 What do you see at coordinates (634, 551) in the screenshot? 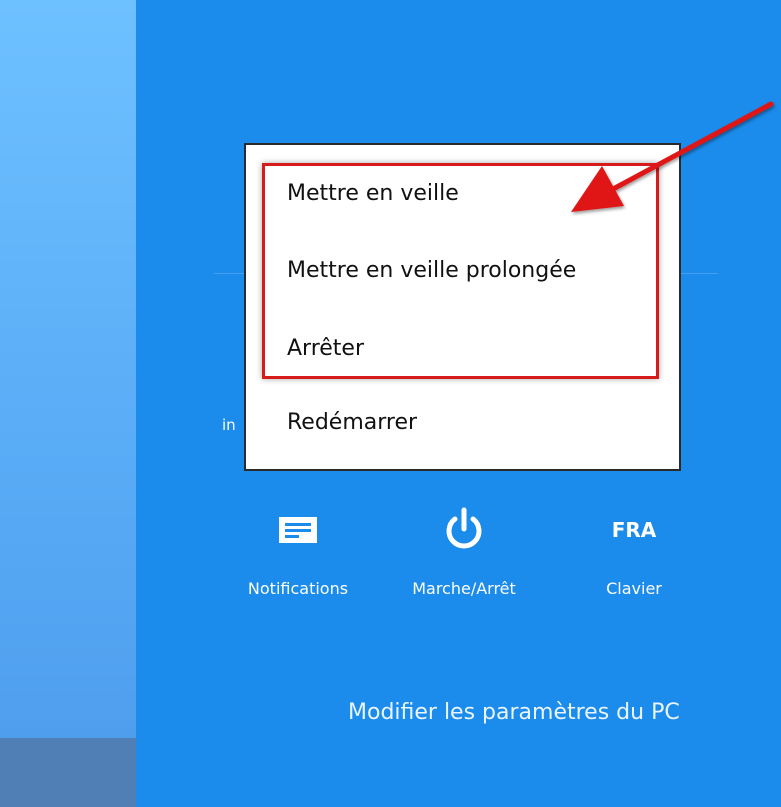
I see `quick-setting-keyboard: FRA Clavier` at bounding box center [634, 551].